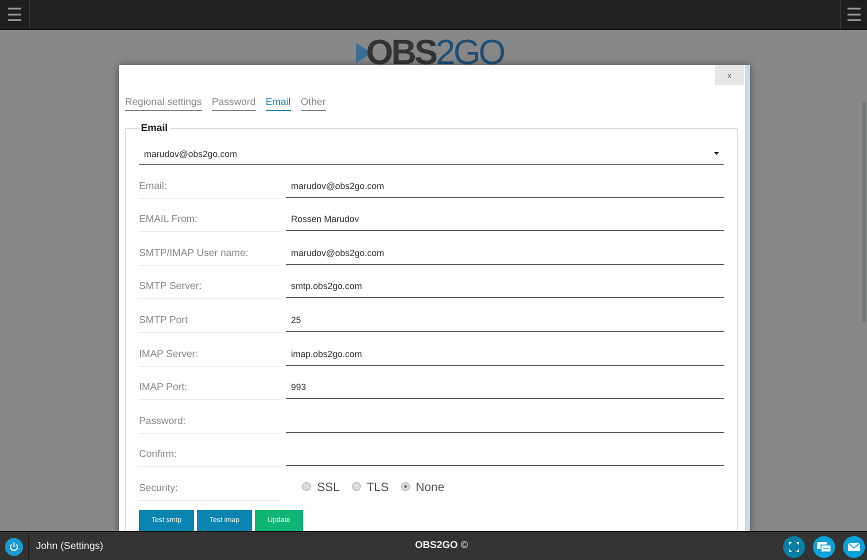 This screenshot has height=560, width=867. Describe the element at coordinates (154, 128) in the screenshot. I see `section-title: Email` at that location.